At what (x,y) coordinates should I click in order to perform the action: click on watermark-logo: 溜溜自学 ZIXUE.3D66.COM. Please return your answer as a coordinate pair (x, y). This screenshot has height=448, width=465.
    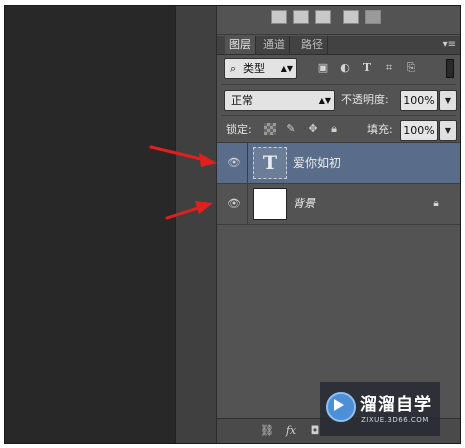
    Looking at the image, I should click on (380, 409).